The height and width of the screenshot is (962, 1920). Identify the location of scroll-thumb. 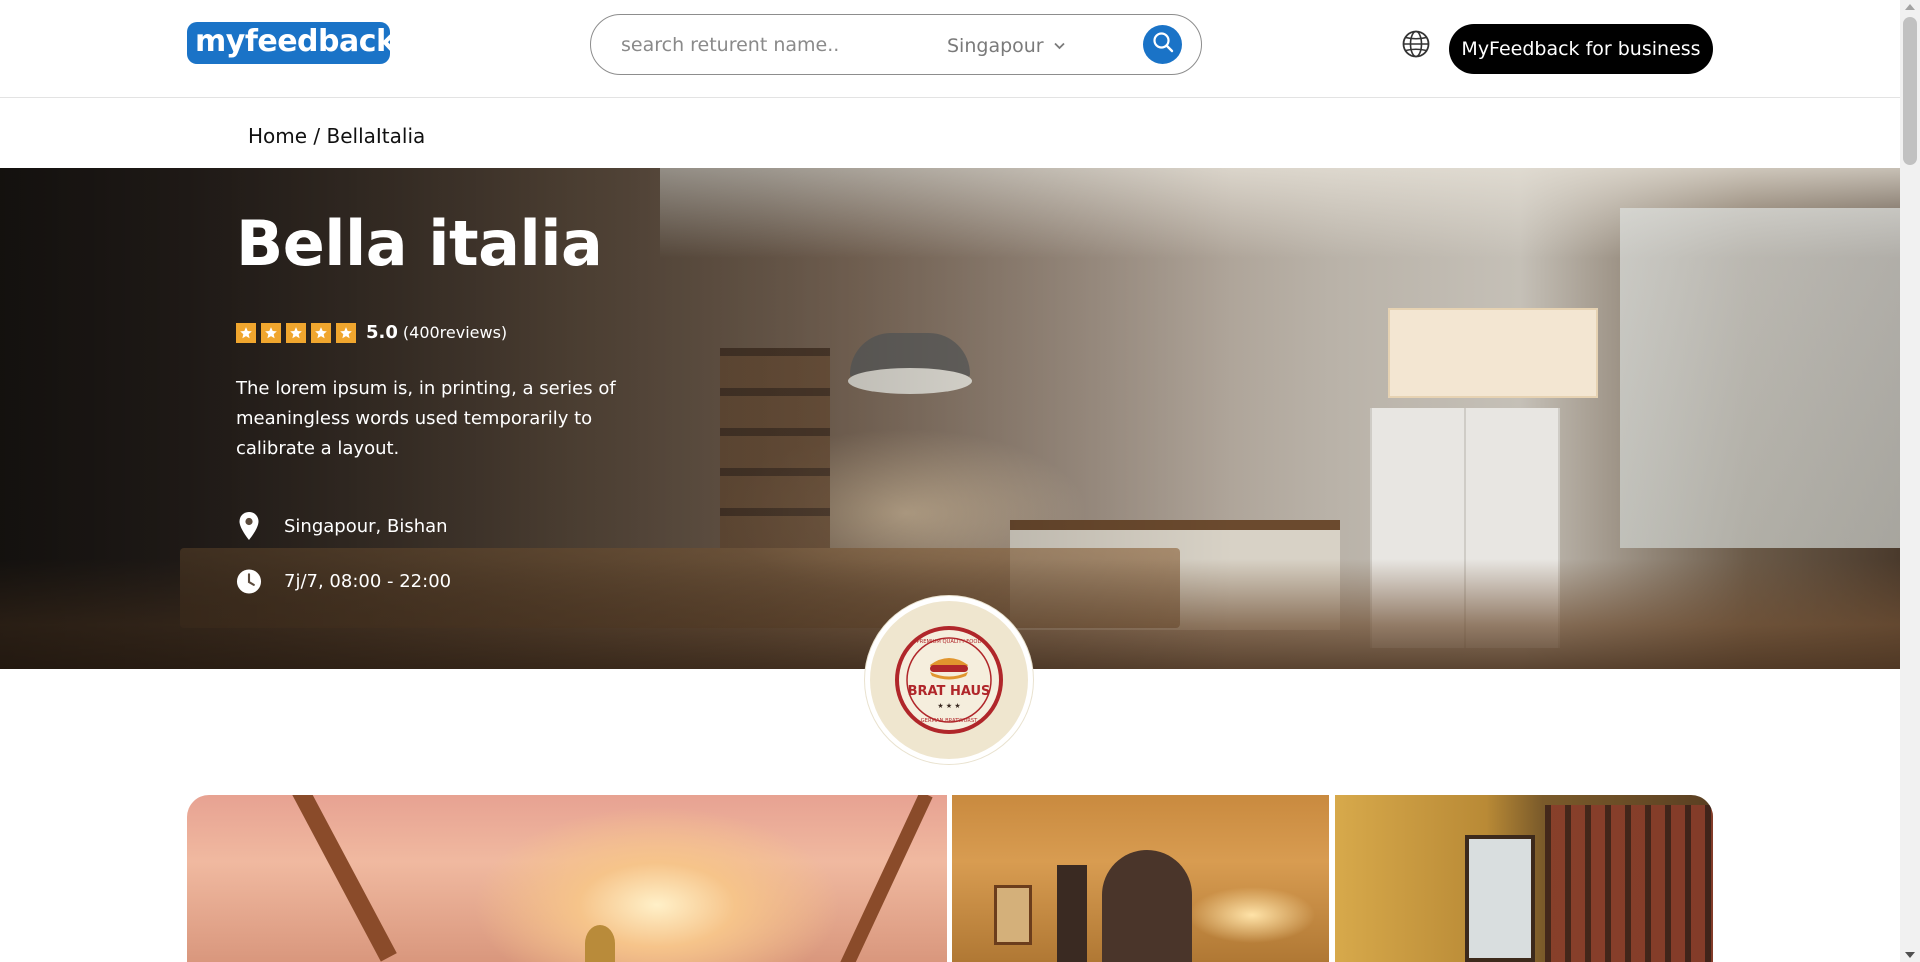
(1910, 91).